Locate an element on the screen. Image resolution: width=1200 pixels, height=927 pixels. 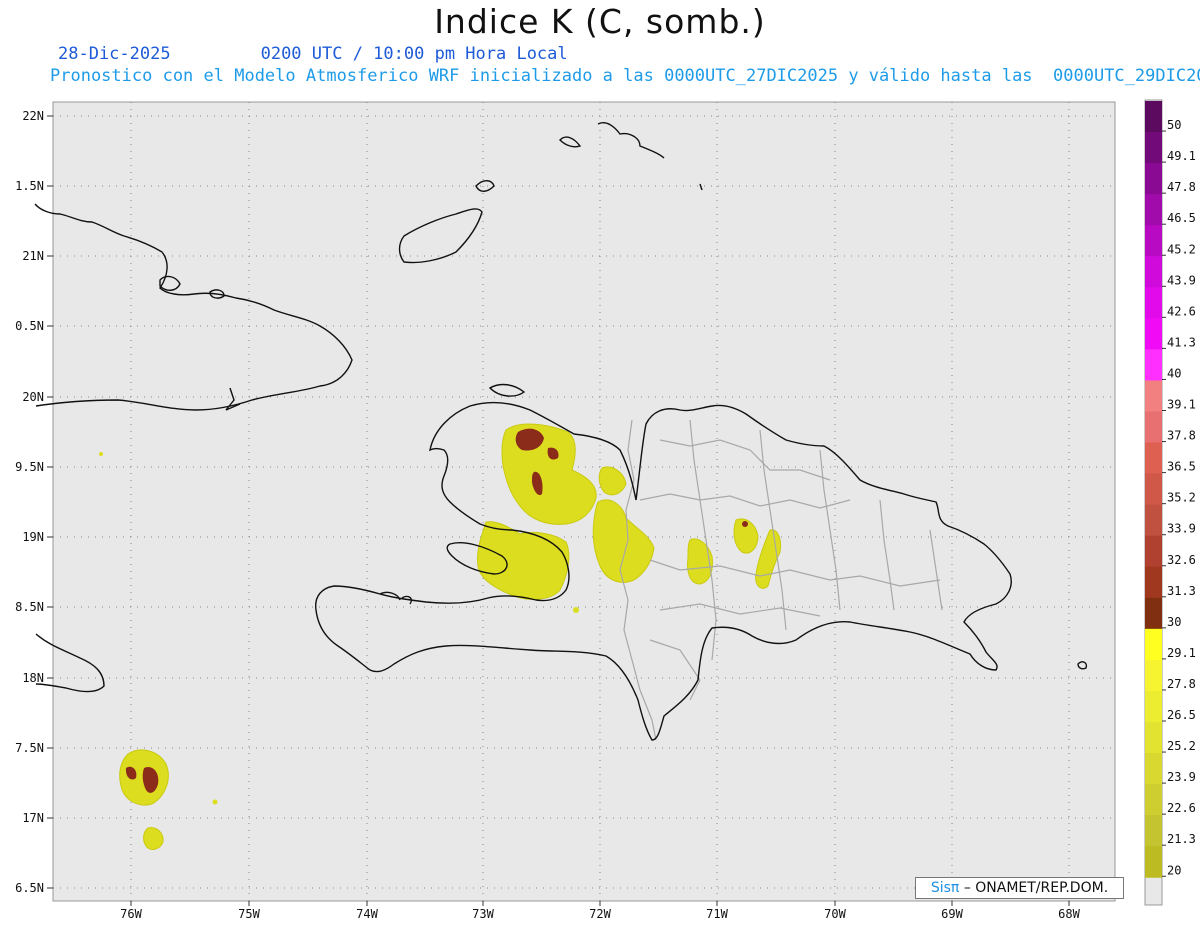
x-tick-label: 71W is located at coordinates (717, 914).